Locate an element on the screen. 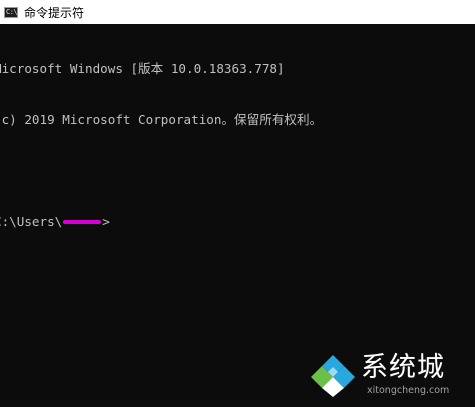  redacted-username is located at coordinates (82, 221).